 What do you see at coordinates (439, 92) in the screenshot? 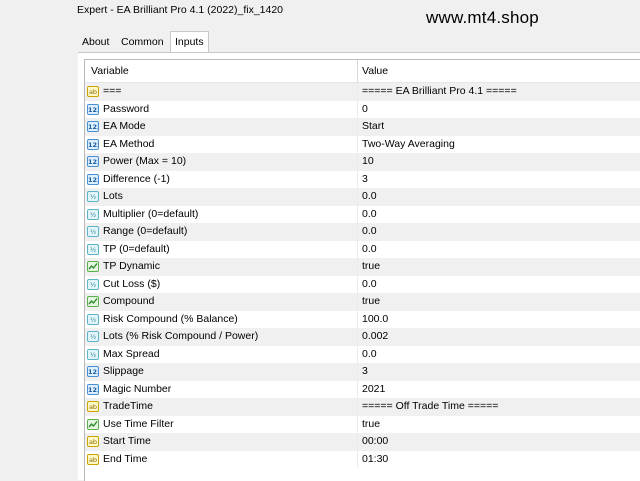
I see `variable-value: ===== EA Brilliant Pro 4.1 =====` at bounding box center [439, 92].